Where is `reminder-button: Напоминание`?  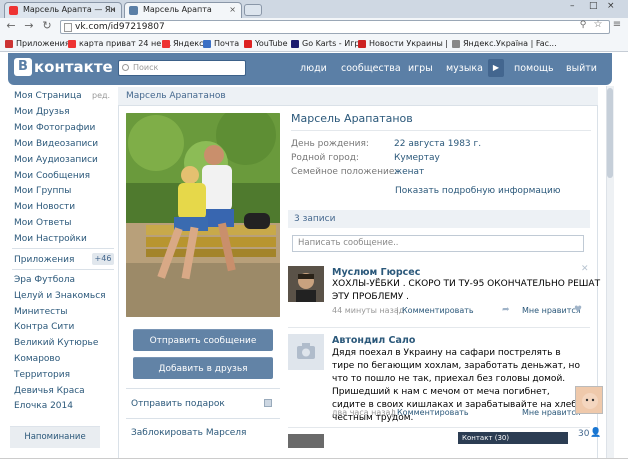 reminder-button: Напоминание is located at coordinates (55, 437).